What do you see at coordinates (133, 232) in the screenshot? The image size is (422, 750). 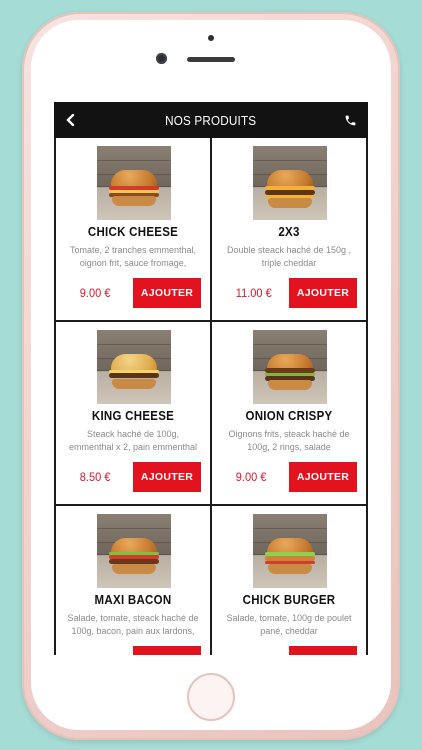 I see `product-name: CHICK CHEESE` at bounding box center [133, 232].